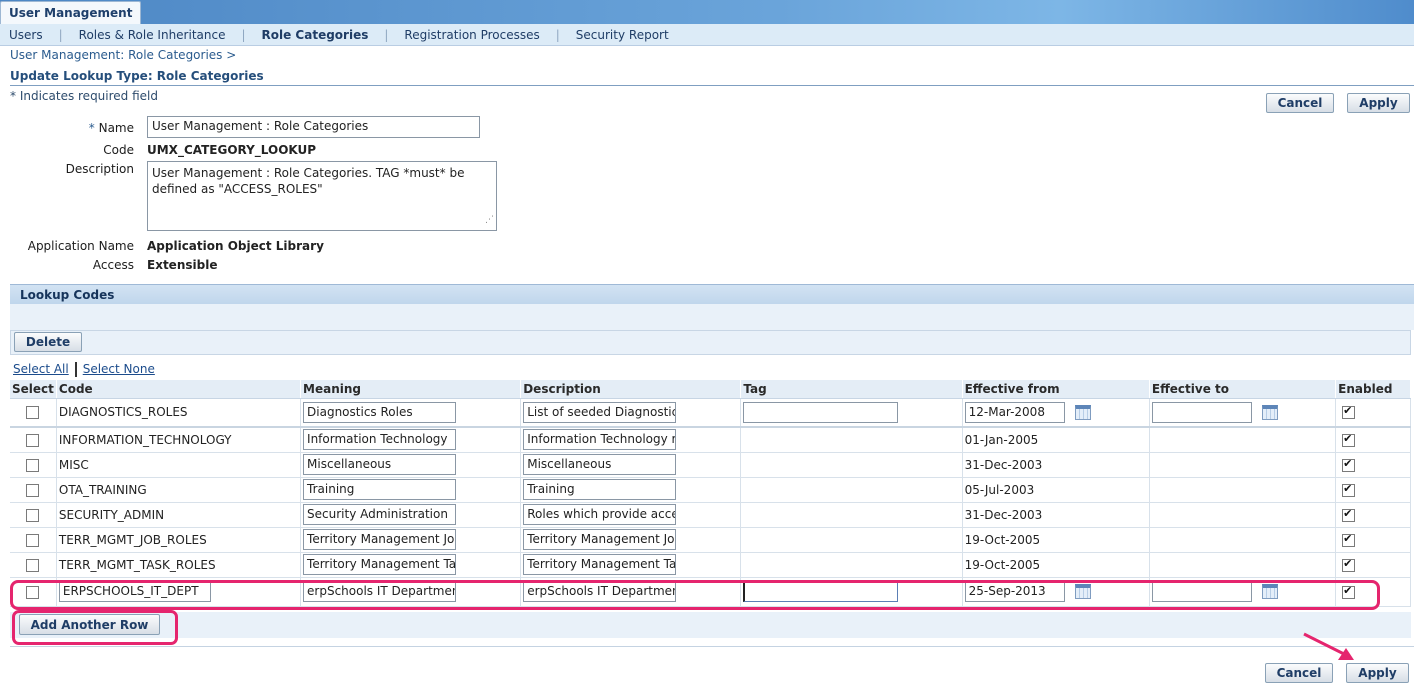 The image size is (1414, 687). Describe the element at coordinates (1300, 103) in the screenshot. I see `cancel-button-top: Cancel` at that location.